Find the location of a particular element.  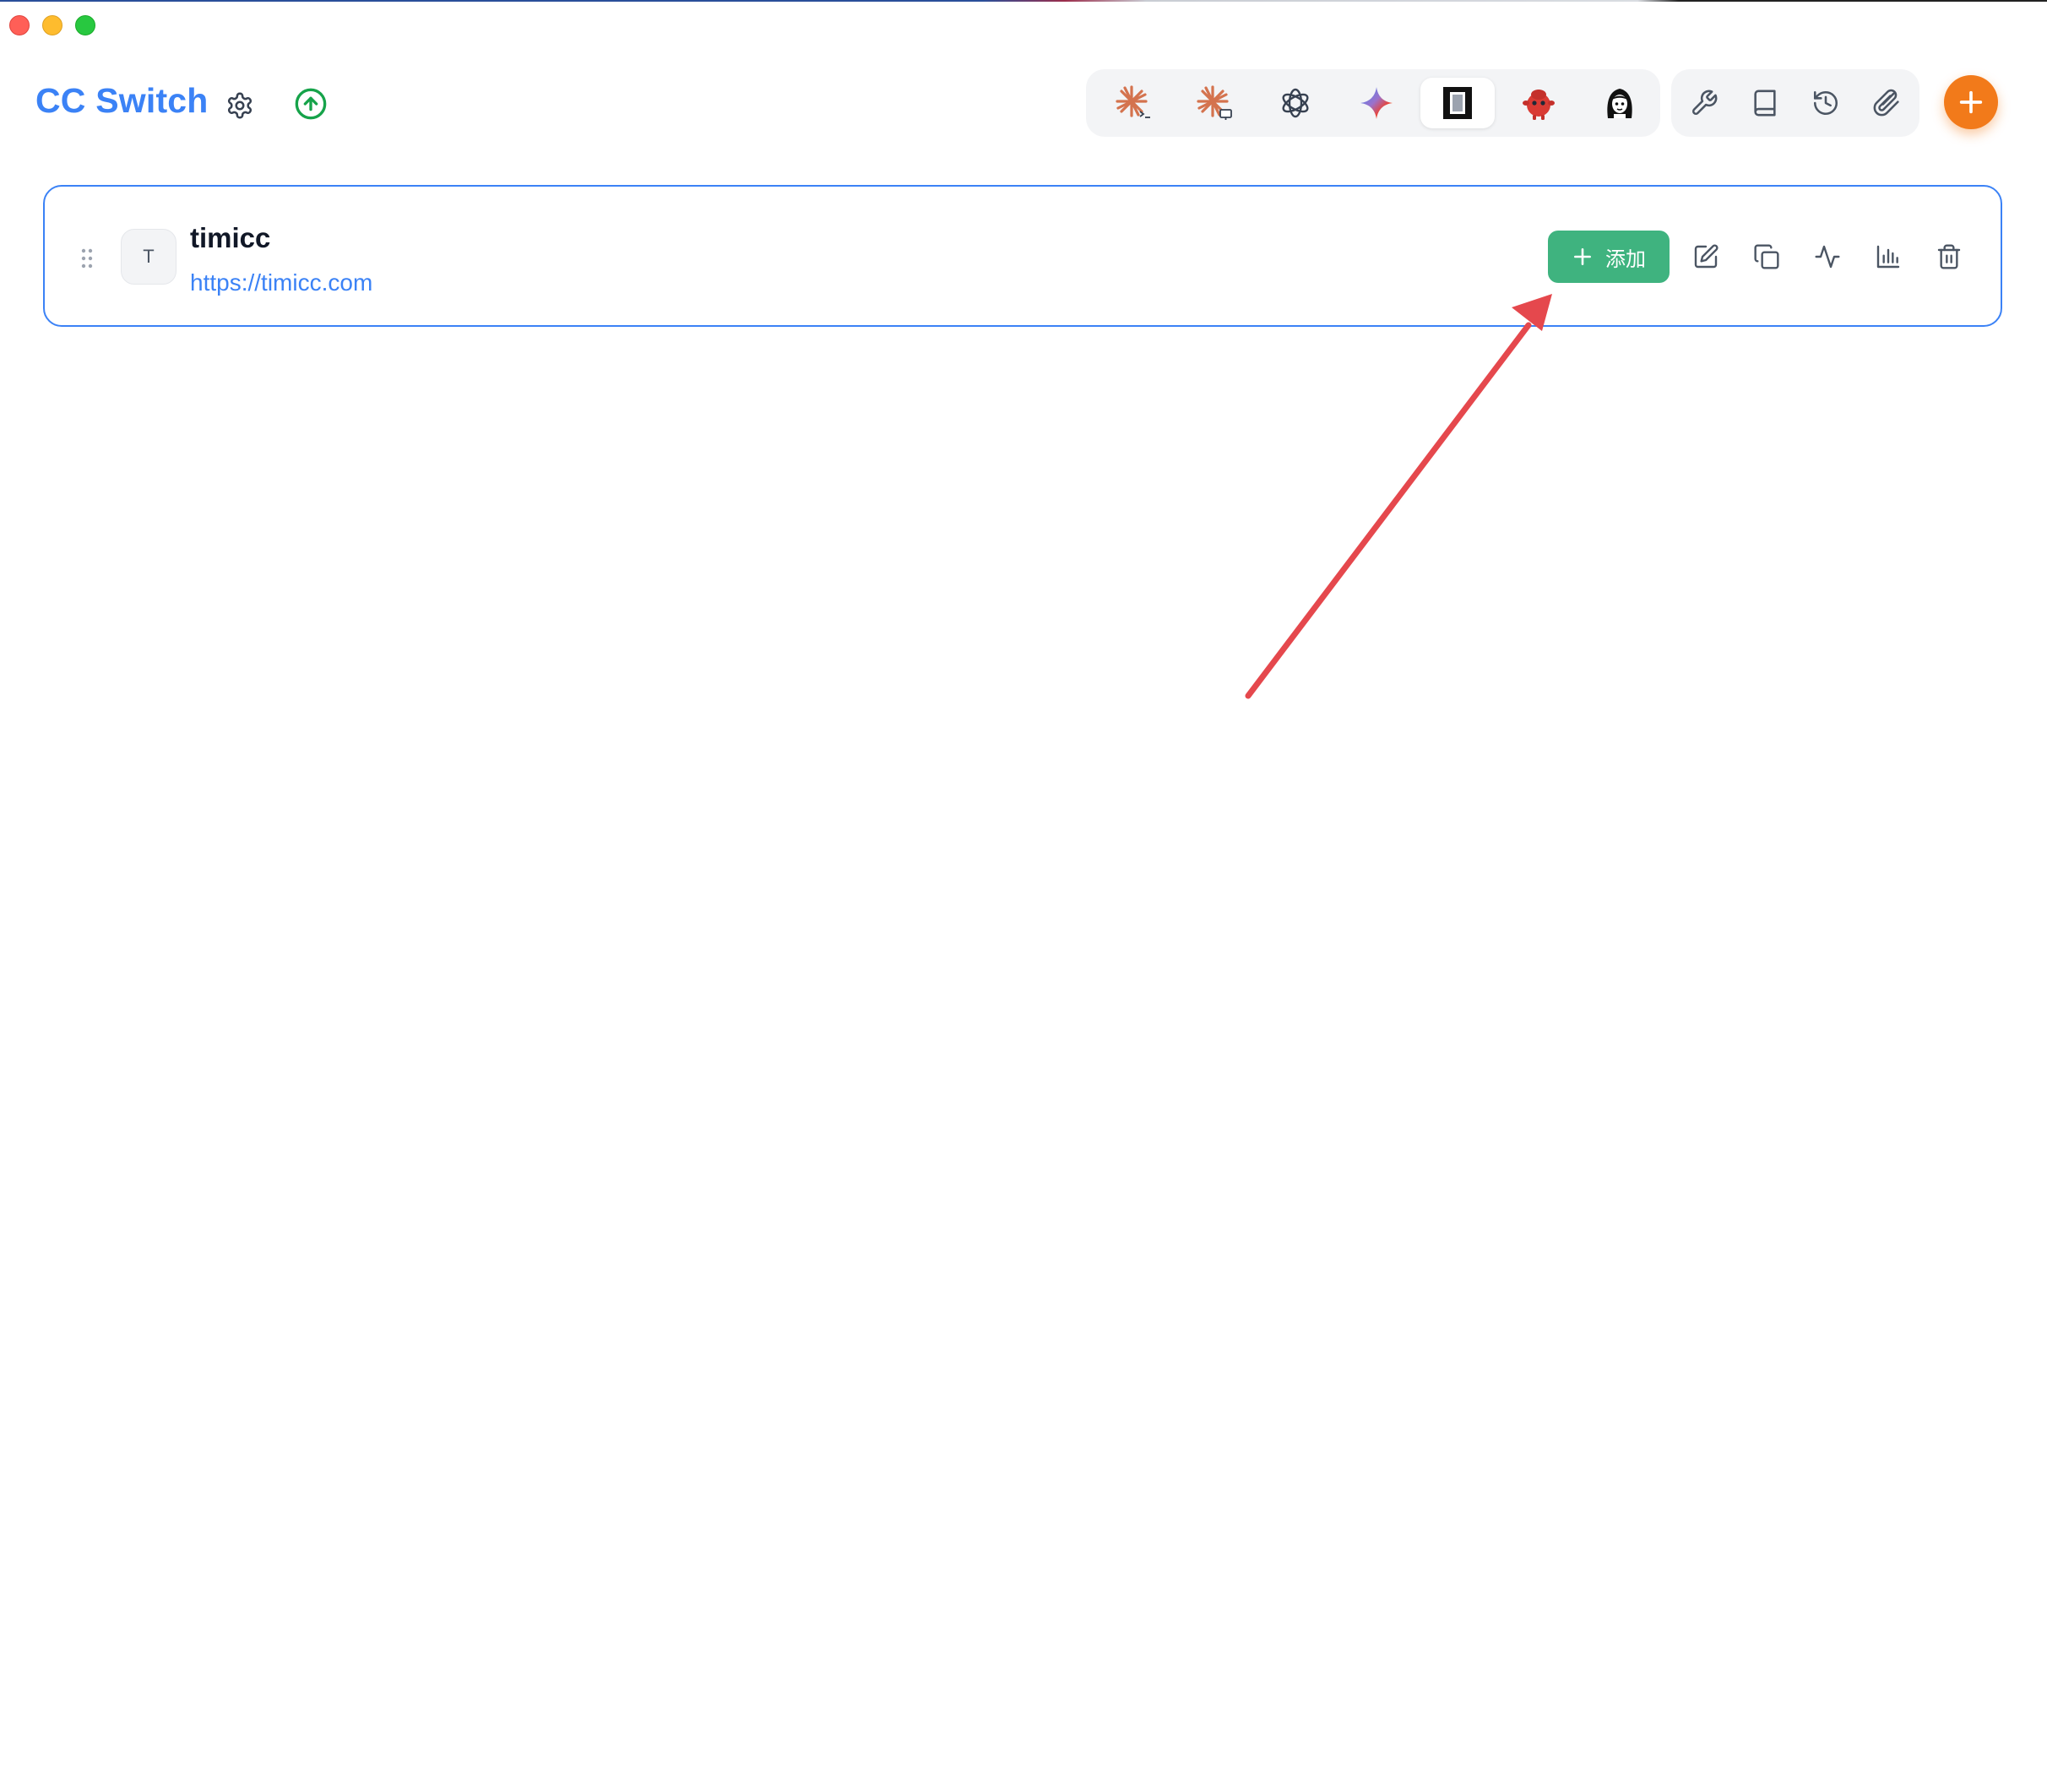

activity-icon is located at coordinates (1827, 257).